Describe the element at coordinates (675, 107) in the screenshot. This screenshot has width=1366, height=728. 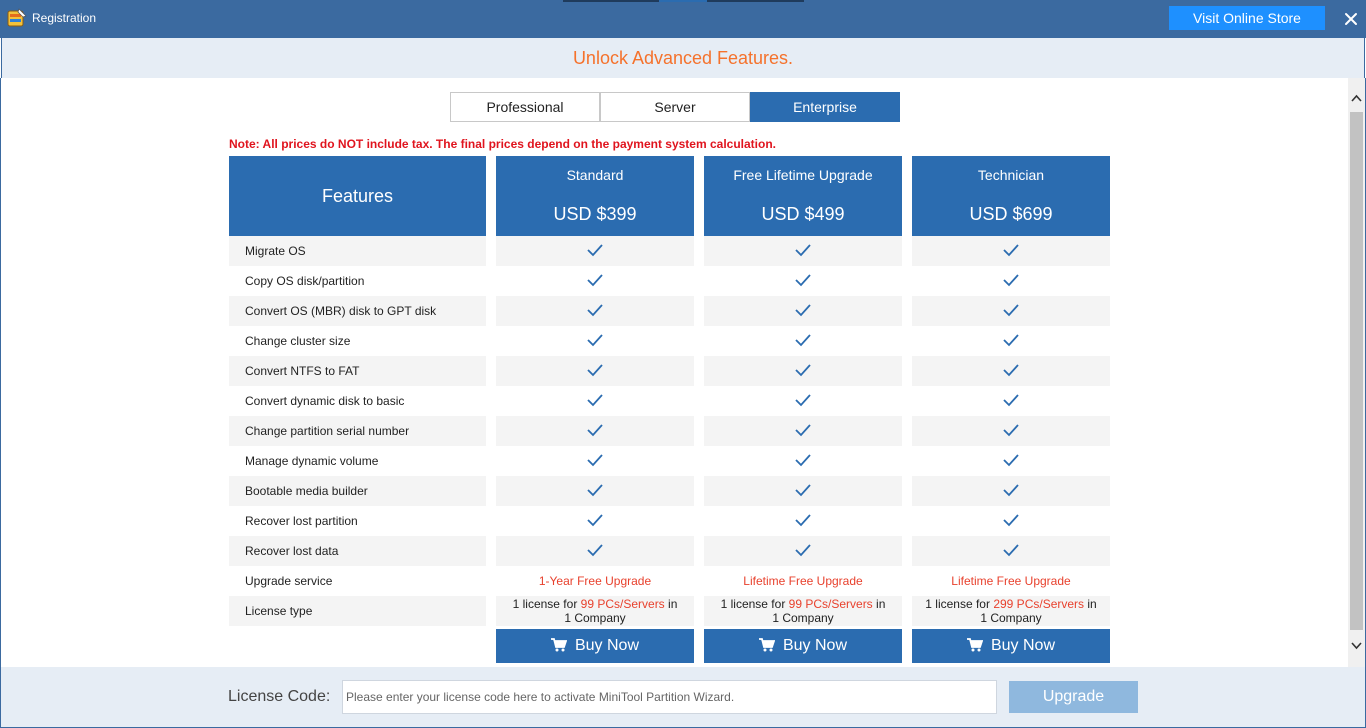
I see `tab-server: Server` at that location.